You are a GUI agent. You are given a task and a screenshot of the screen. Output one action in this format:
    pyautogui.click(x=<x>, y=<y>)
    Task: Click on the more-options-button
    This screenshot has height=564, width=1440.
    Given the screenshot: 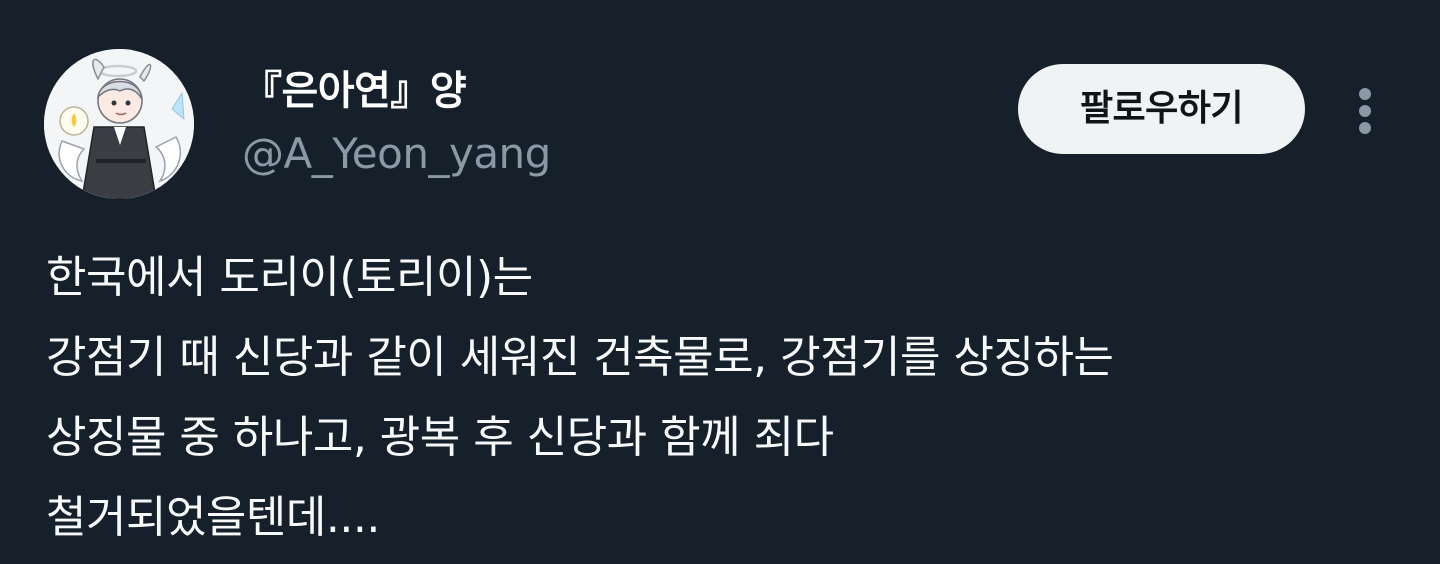 What is the action you would take?
    pyautogui.click(x=1365, y=110)
    